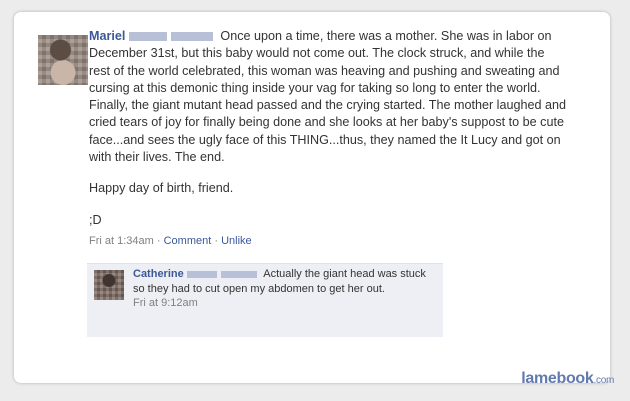 The height and width of the screenshot is (401, 630). I want to click on post-timestamp: Fri at 1:34am, so click(121, 241).